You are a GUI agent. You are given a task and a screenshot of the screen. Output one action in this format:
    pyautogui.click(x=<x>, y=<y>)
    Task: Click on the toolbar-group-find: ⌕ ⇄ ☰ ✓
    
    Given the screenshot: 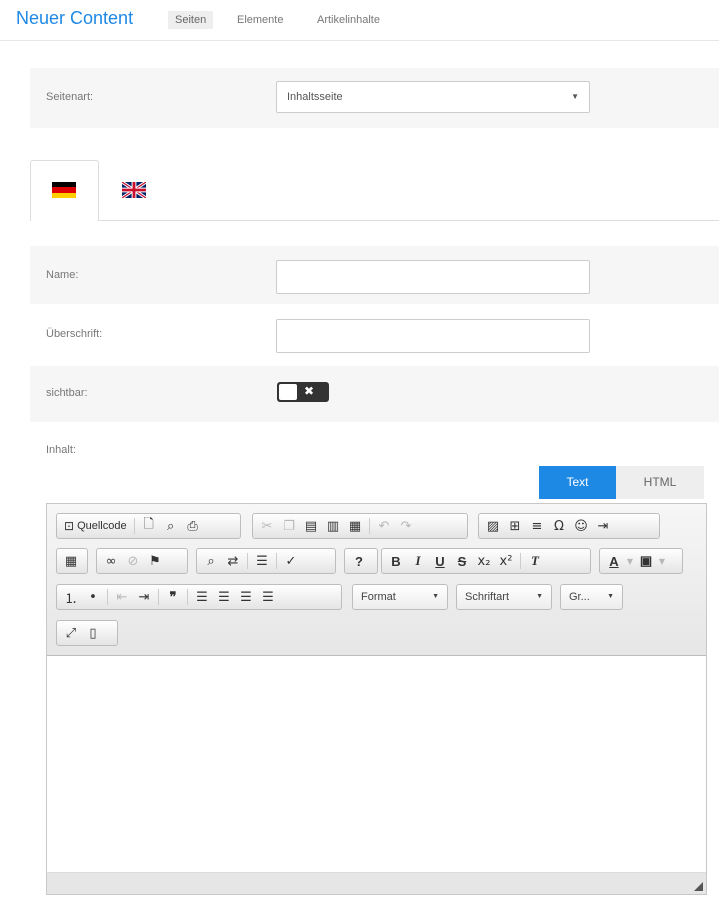 What is the action you would take?
    pyautogui.click(x=266, y=561)
    